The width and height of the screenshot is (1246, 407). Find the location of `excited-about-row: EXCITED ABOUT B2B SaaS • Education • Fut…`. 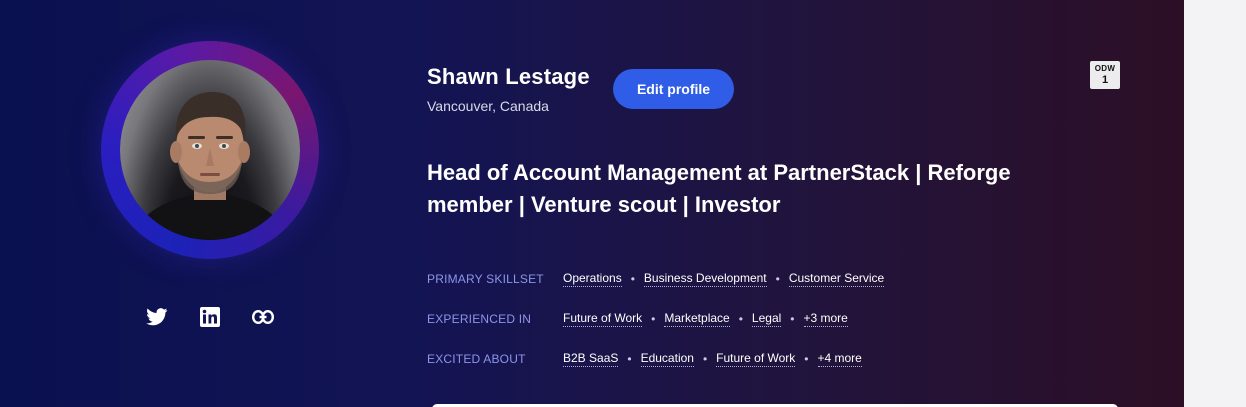

excited-about-row: EXCITED ABOUT B2B SaaS • Education • Fut… is located at coordinates (644, 359).